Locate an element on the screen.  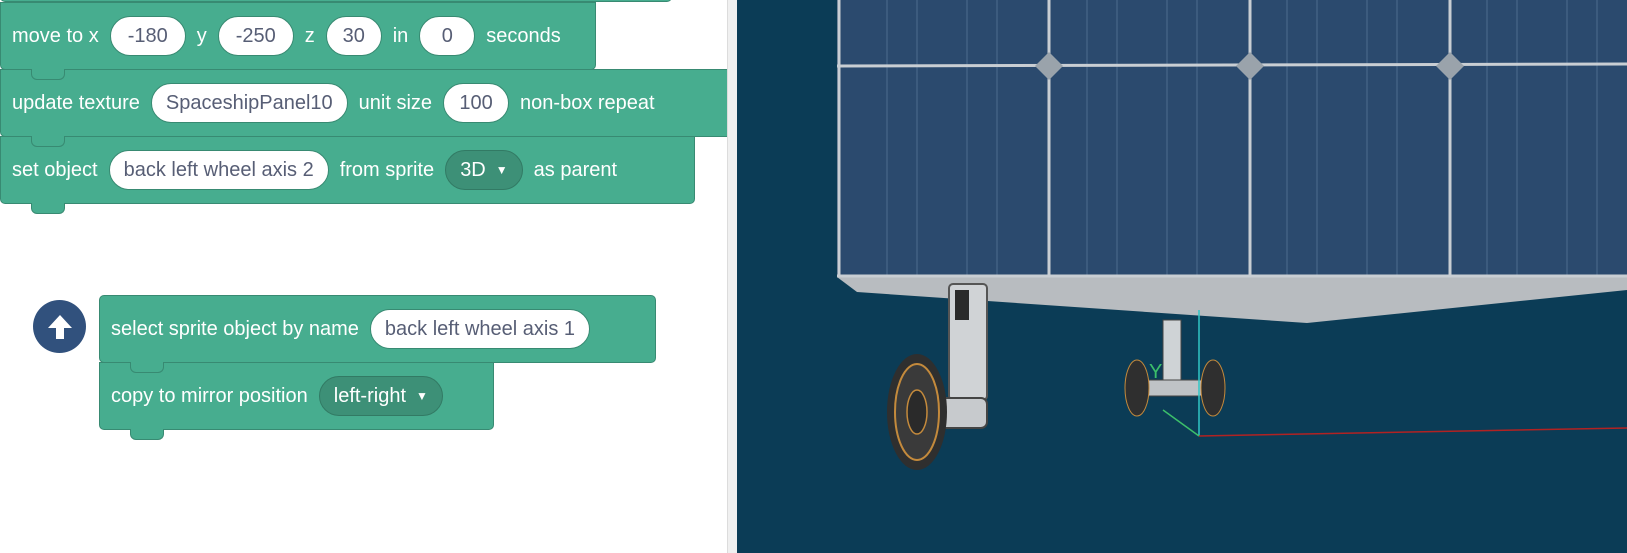
move-to-label: move to x is located at coordinates (55, 35).